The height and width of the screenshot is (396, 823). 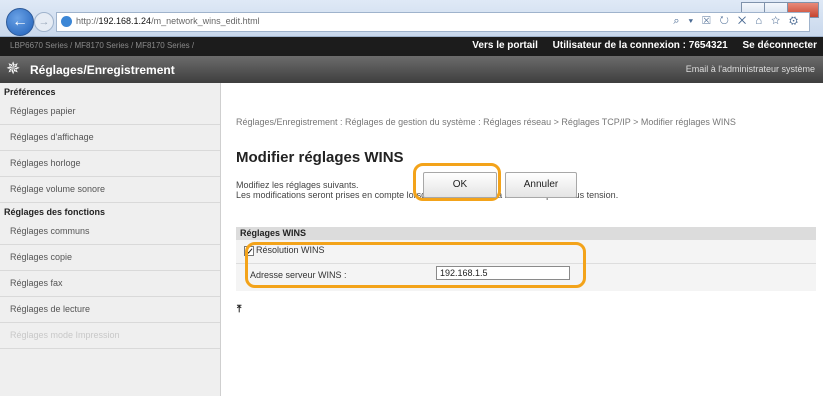 I want to click on forward-button: →, so click(x=44, y=22).